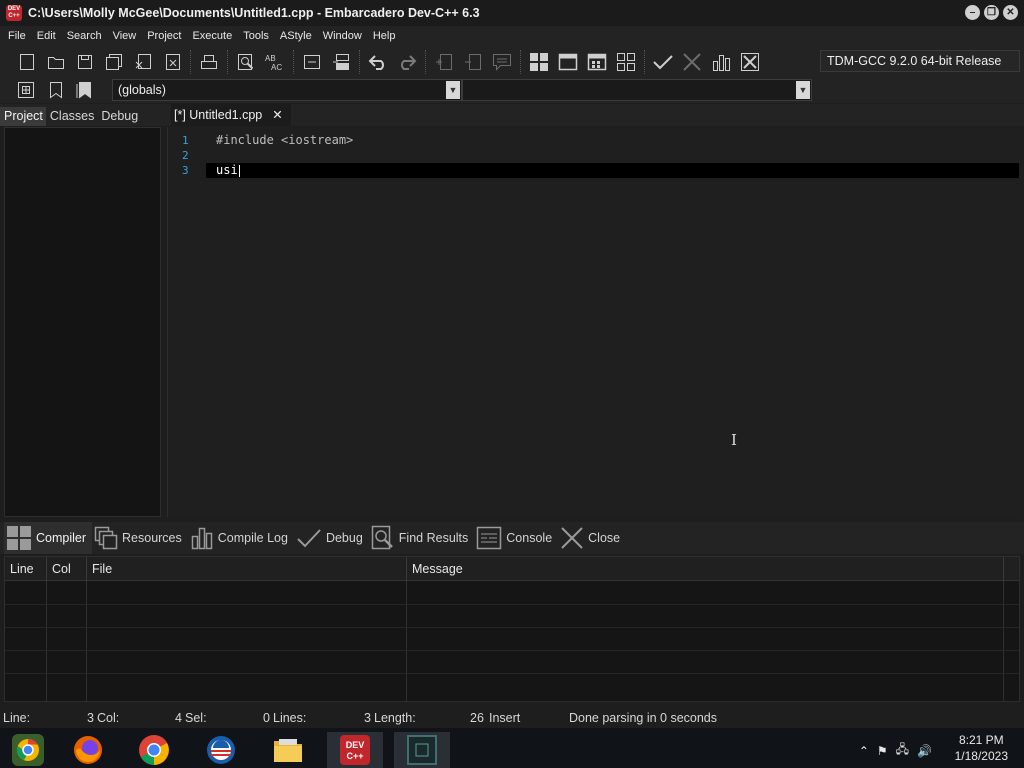 This screenshot has height=768, width=1024. Describe the element at coordinates (172, 62) in the screenshot. I see `close-all-icon` at that location.